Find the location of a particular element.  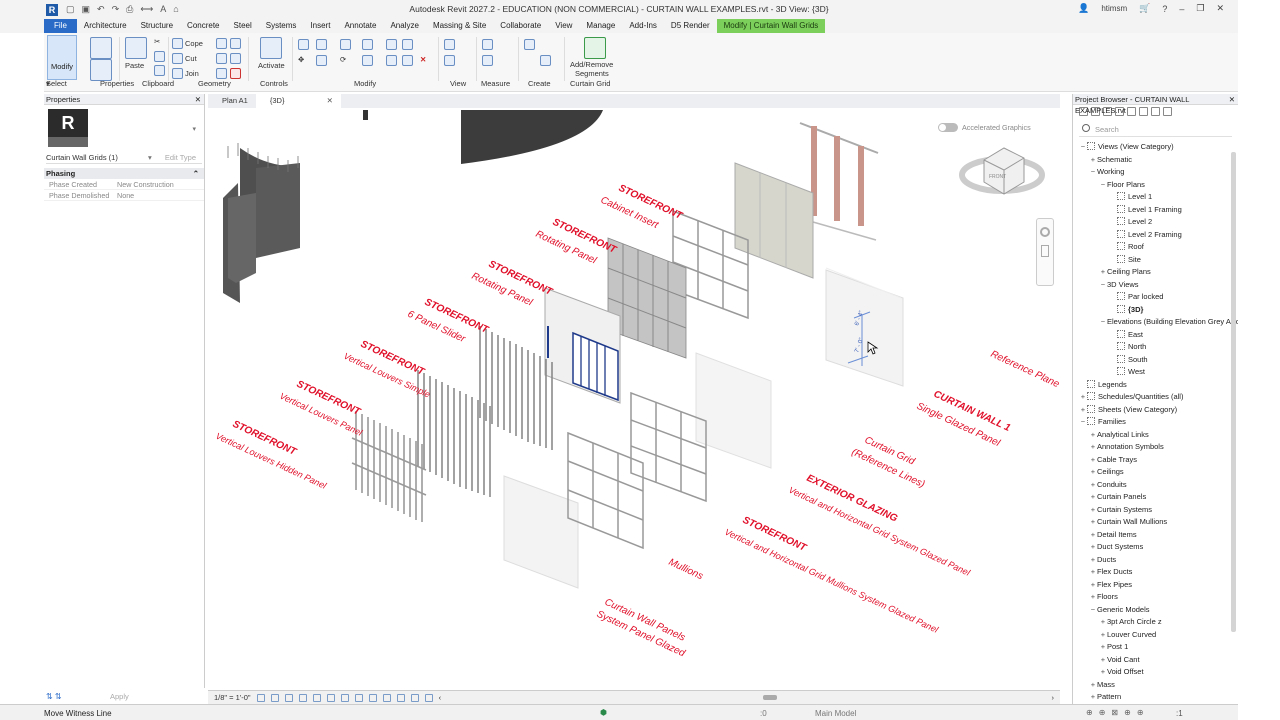

cut-button: Cut is located at coordinates (184, 58).